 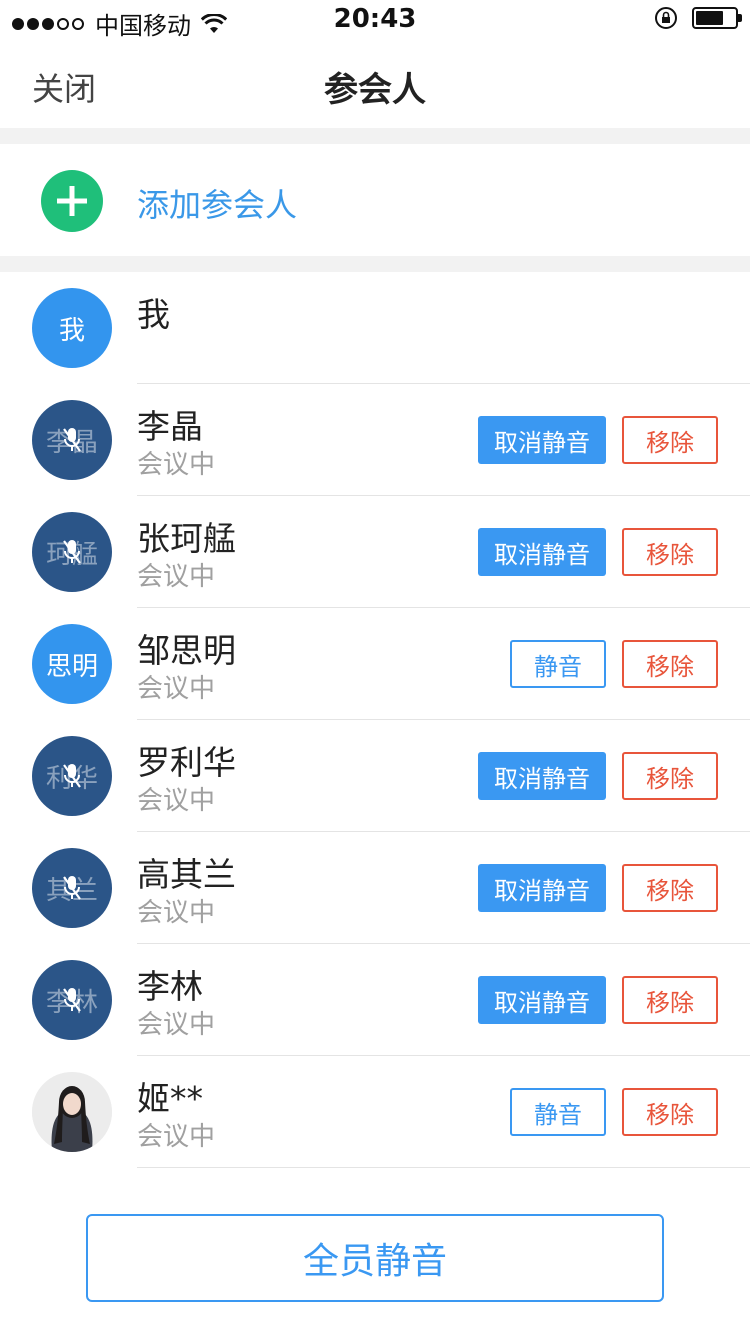 I want to click on row-divider, so click(x=443, y=1167).